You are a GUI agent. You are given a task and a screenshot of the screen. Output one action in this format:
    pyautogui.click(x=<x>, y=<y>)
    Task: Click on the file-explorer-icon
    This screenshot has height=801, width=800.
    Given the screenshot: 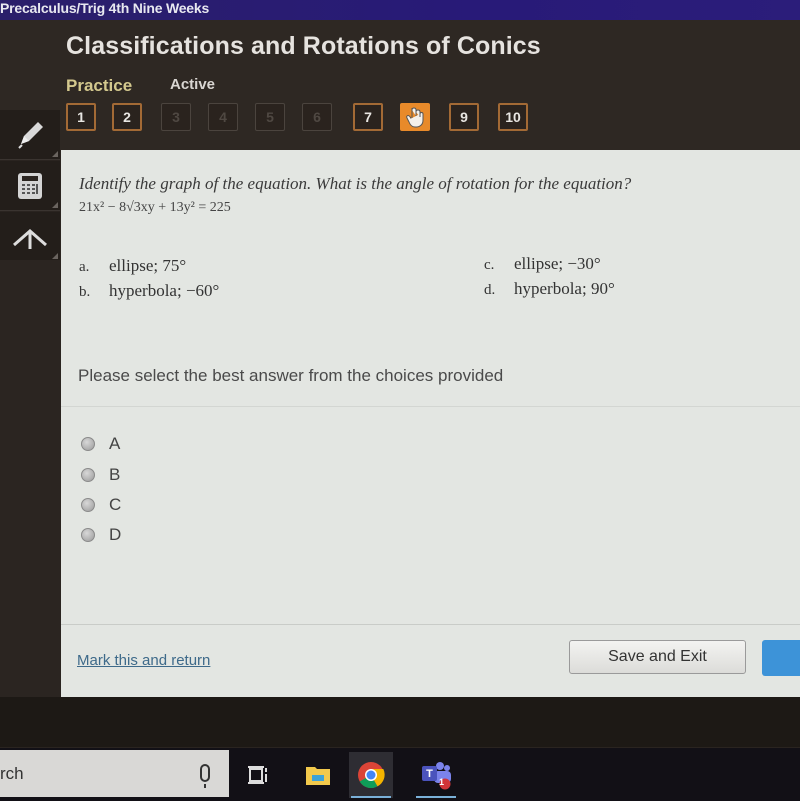 What is the action you would take?
    pyautogui.click(x=318, y=776)
    